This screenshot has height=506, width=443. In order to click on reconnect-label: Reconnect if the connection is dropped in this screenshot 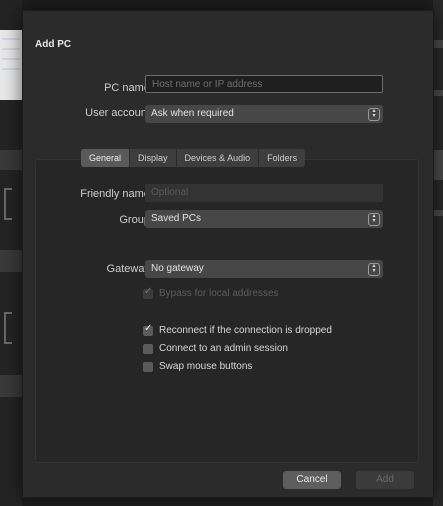, I will do `click(245, 330)`.